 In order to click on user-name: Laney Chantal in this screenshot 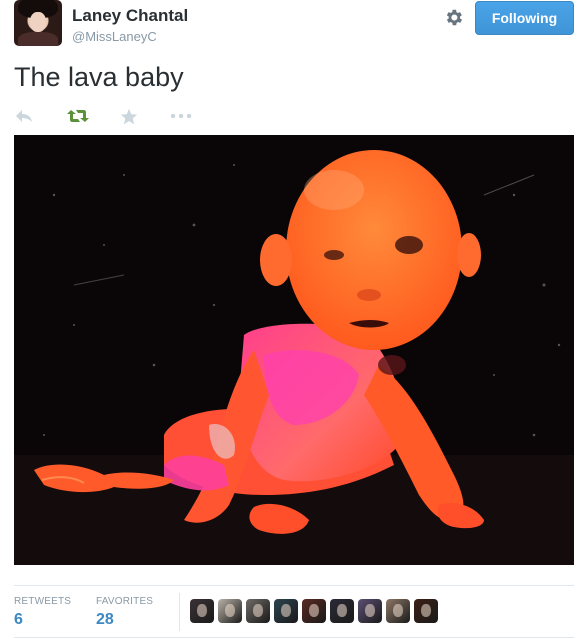, I will do `click(130, 16)`.